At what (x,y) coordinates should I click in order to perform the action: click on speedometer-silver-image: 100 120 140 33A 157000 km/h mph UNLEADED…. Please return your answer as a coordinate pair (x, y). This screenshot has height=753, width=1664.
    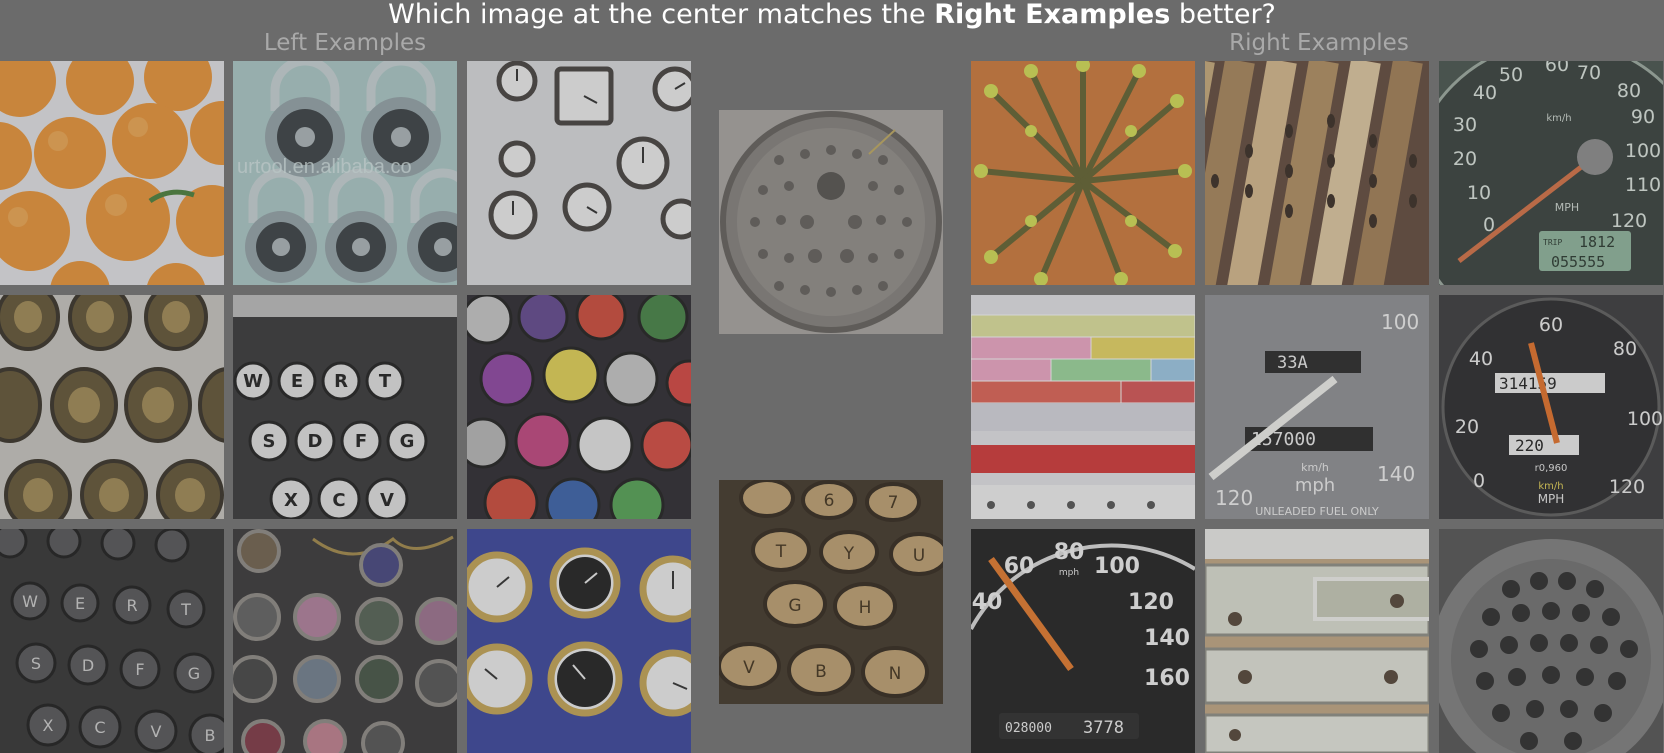
    Looking at the image, I should click on (1317, 407).